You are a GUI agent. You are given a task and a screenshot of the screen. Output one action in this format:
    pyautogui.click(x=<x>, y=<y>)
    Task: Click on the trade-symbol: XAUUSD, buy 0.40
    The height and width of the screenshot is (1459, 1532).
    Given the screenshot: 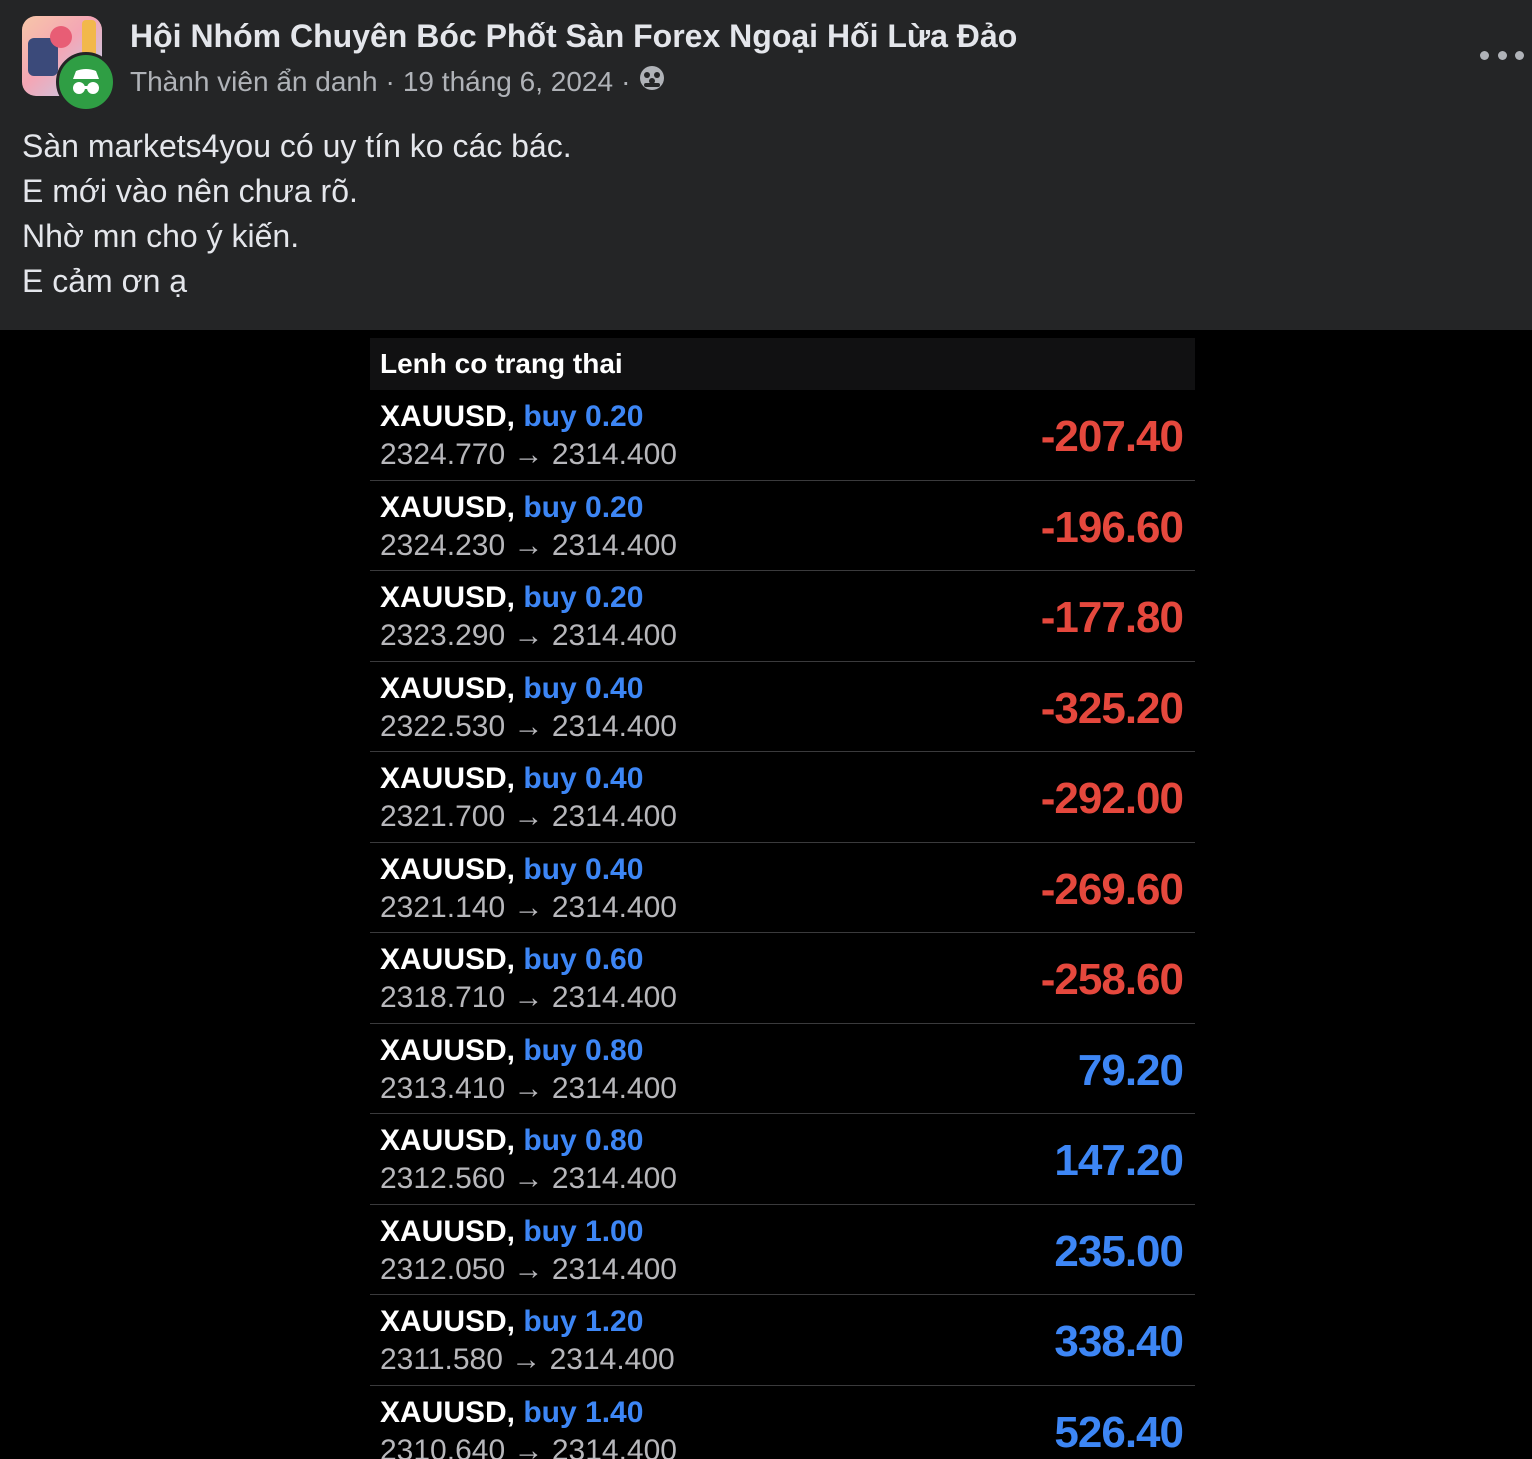 What is the action you would take?
    pyautogui.click(x=511, y=689)
    